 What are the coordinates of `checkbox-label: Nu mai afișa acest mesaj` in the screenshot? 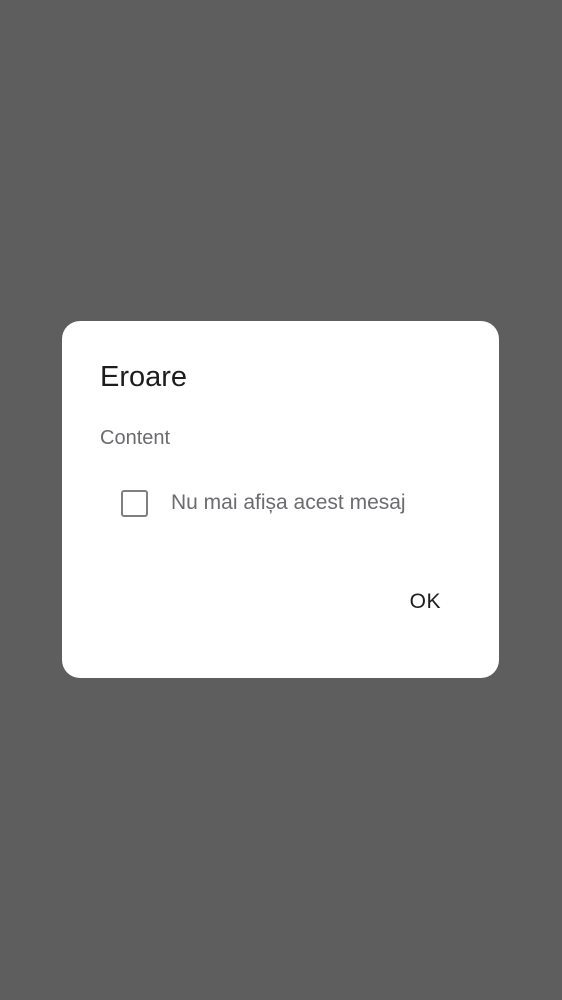 It's located at (288, 503).